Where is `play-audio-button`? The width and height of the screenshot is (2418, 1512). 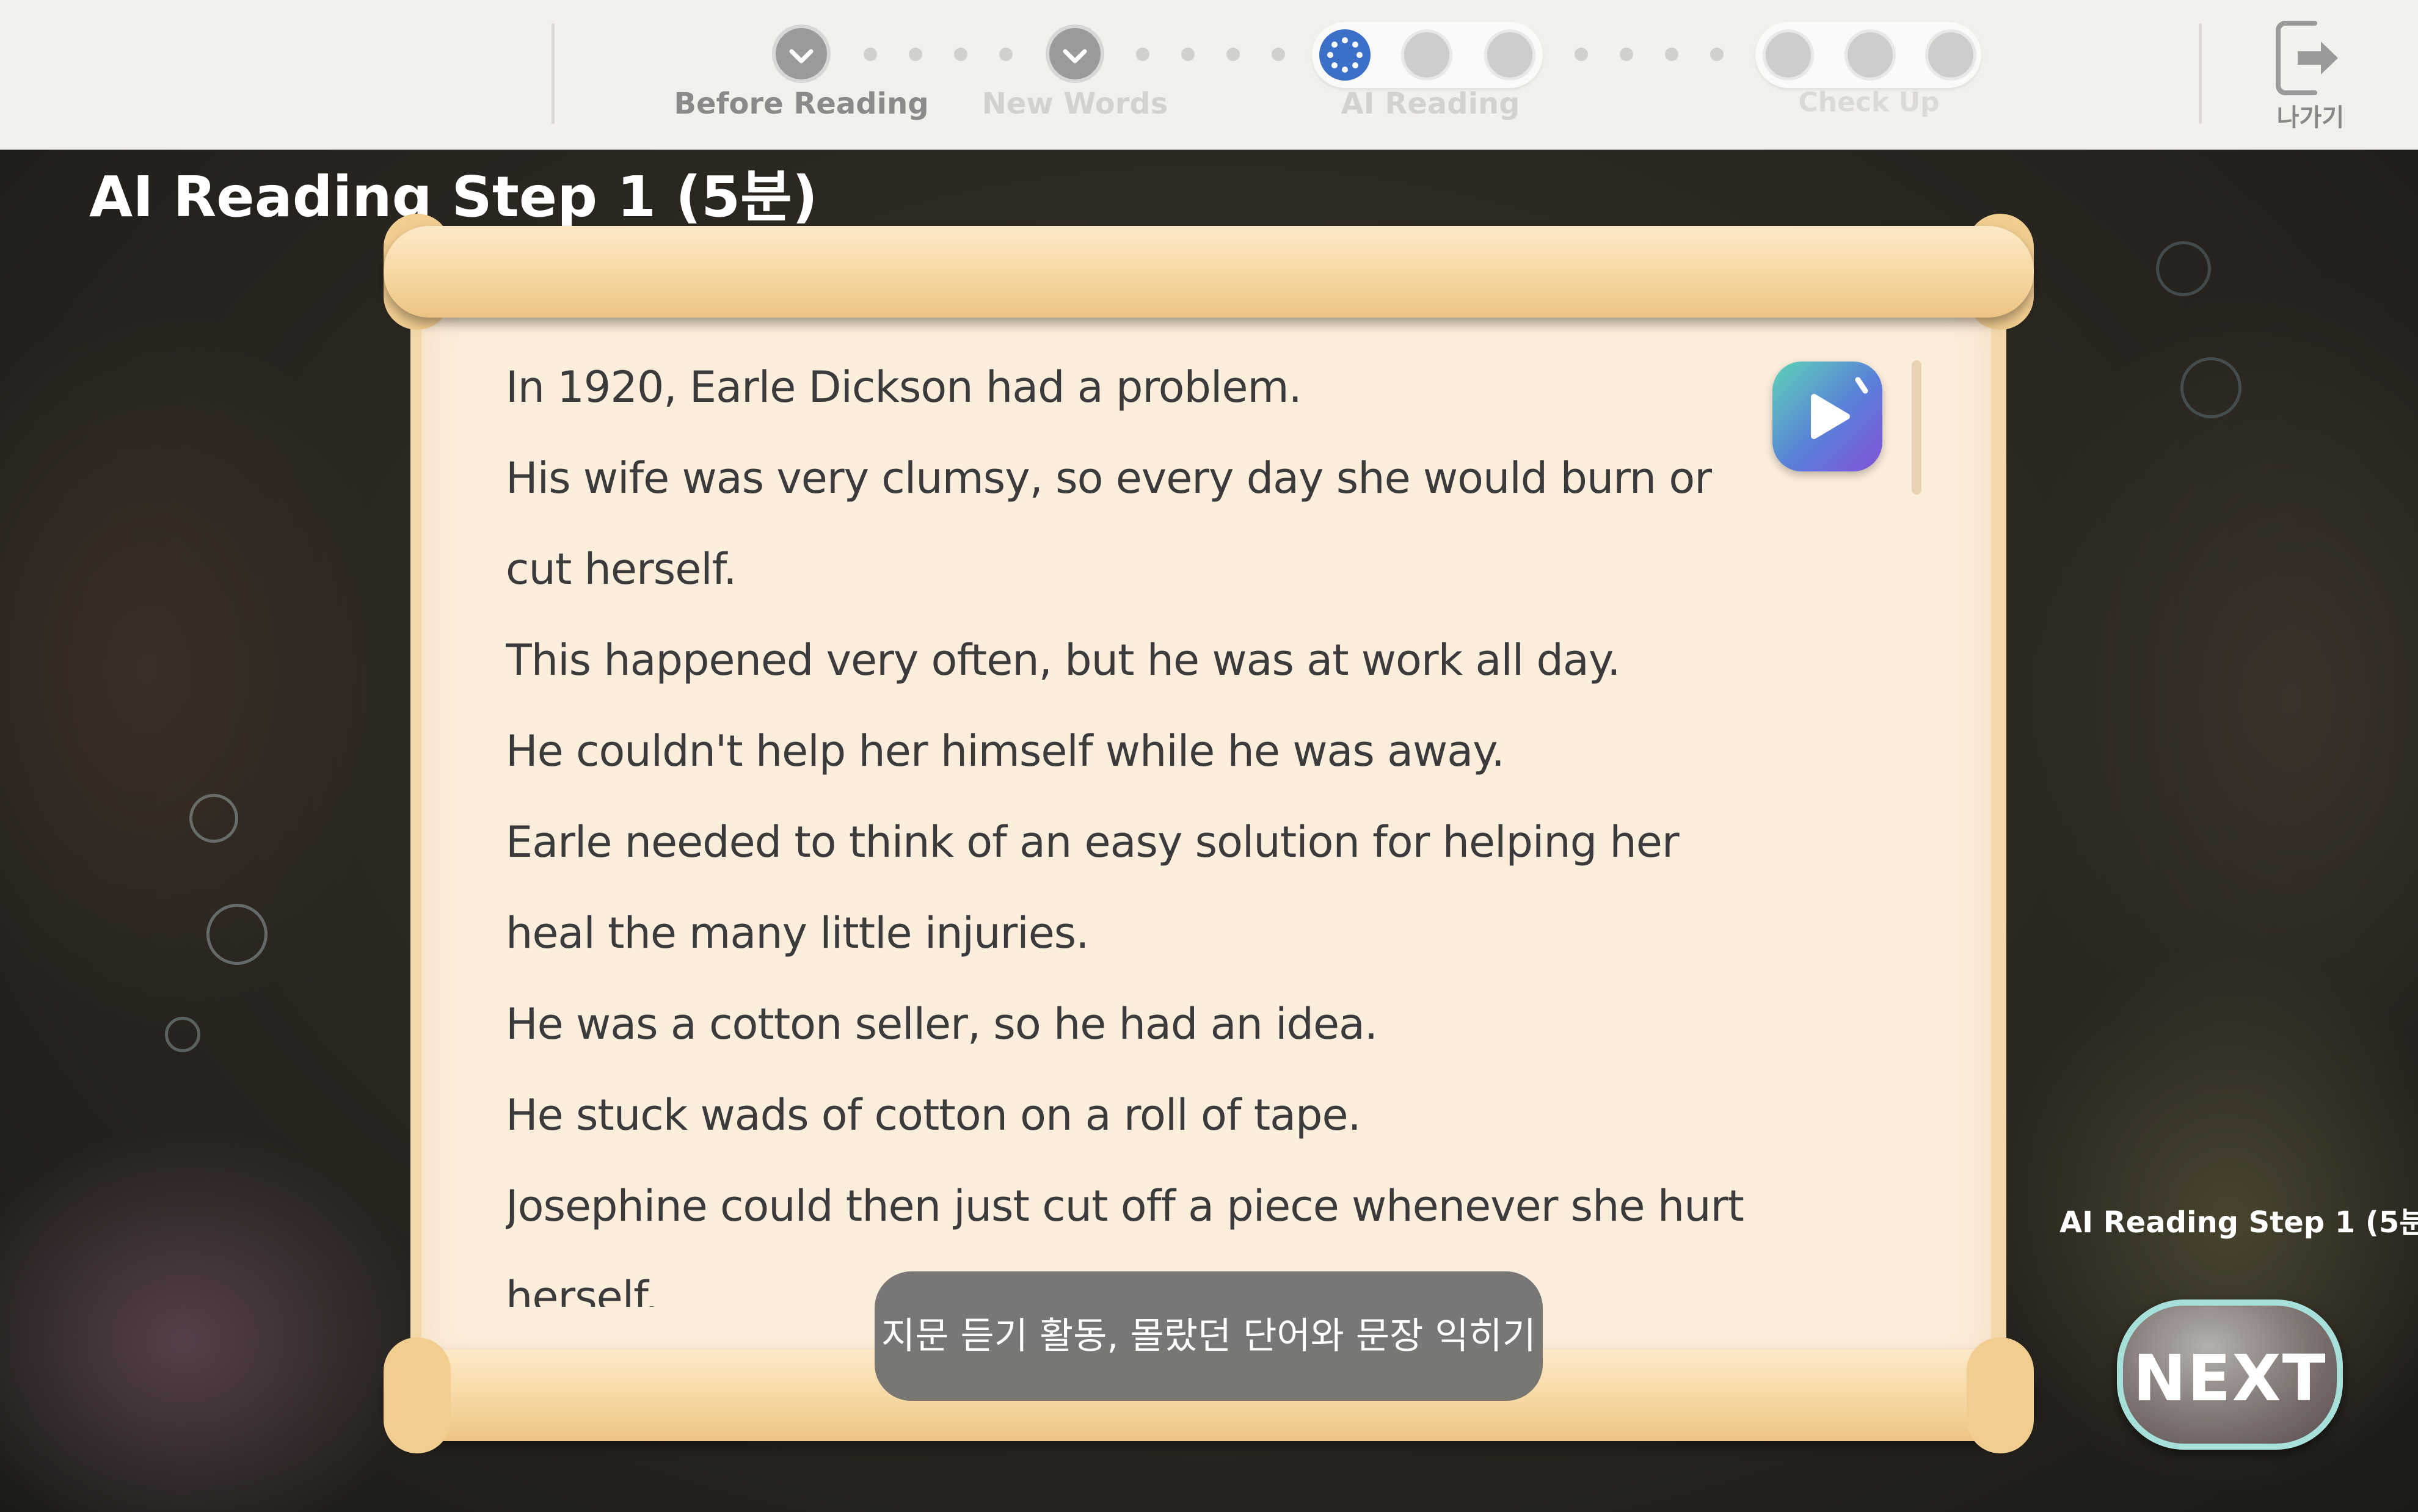 play-audio-button is located at coordinates (1827, 417).